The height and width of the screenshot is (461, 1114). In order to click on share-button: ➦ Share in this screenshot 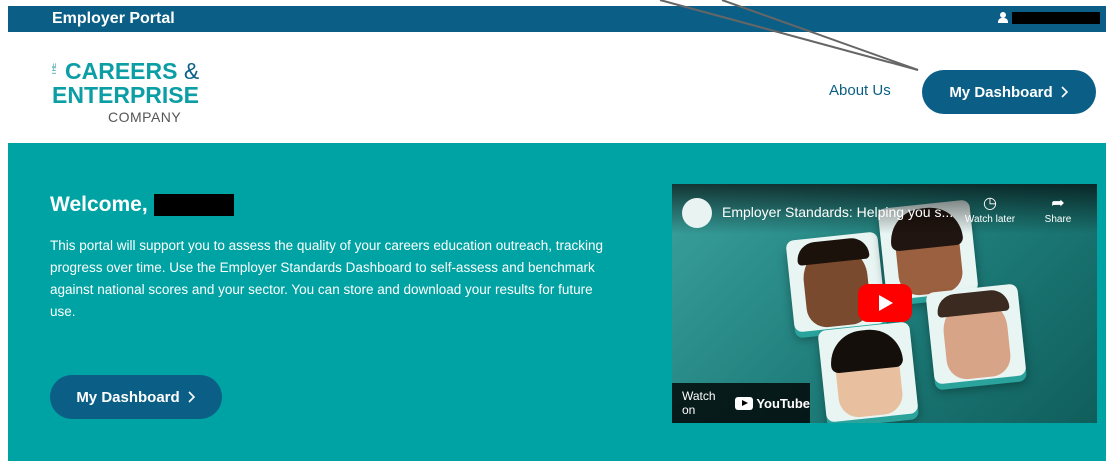, I will do `click(1058, 209)`.